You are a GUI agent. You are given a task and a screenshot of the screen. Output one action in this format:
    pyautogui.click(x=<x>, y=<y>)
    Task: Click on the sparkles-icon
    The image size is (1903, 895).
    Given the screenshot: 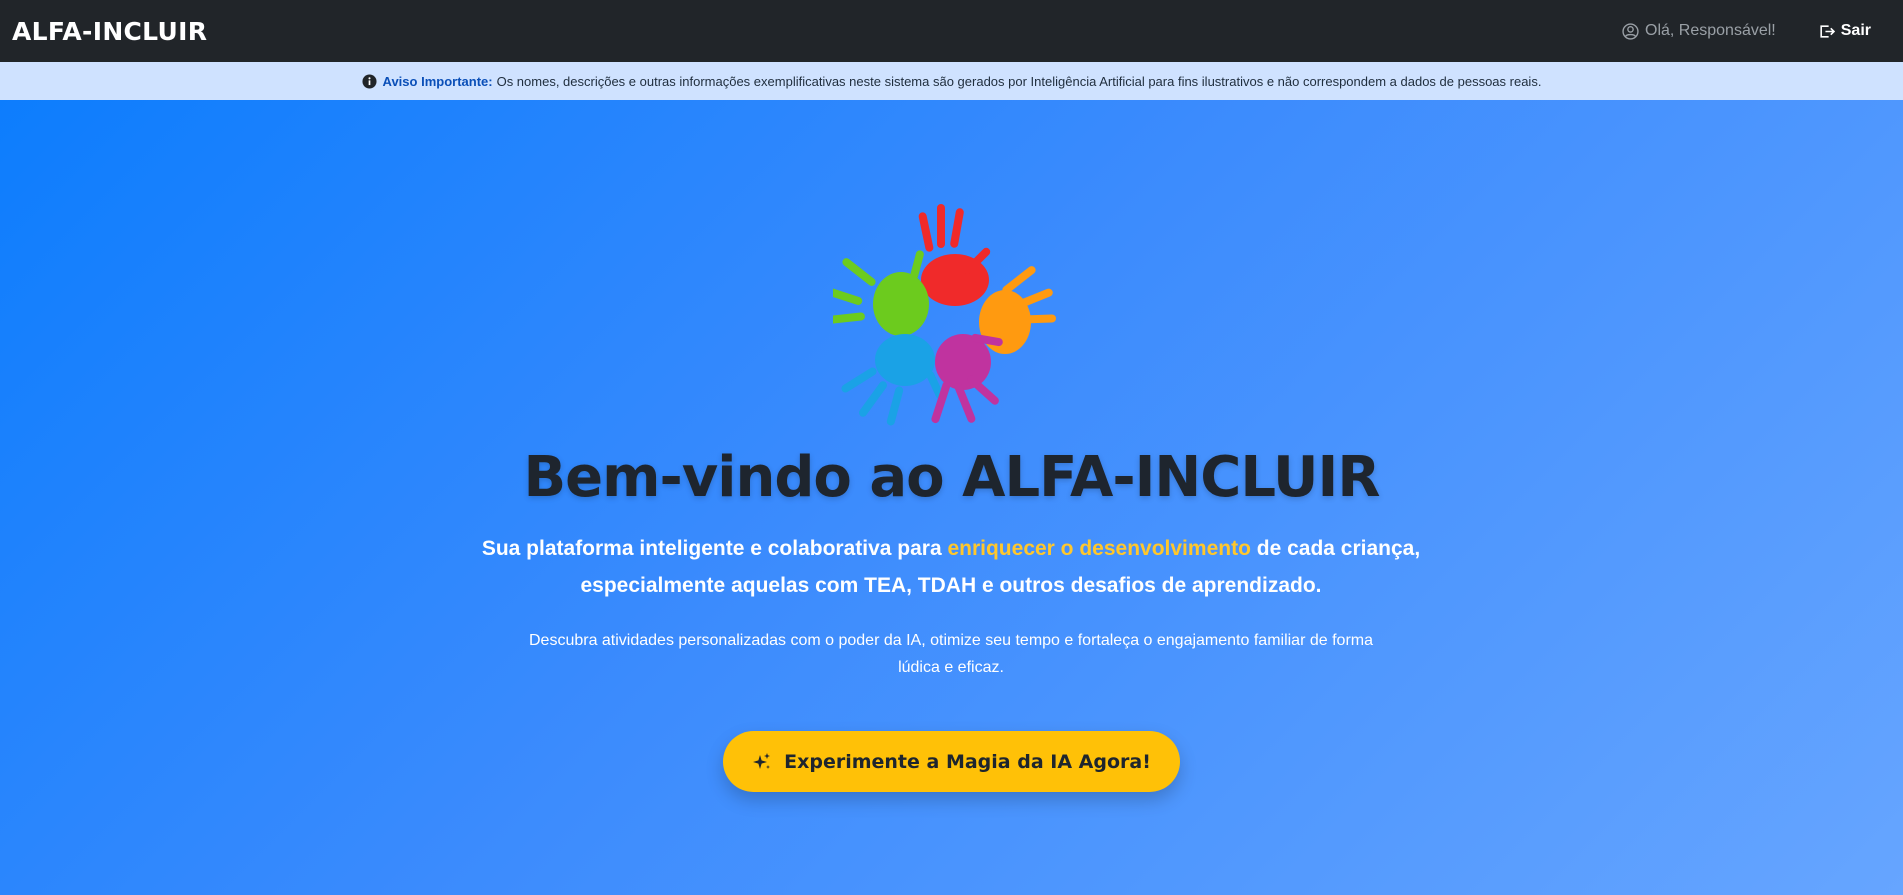 What is the action you would take?
    pyautogui.click(x=762, y=760)
    